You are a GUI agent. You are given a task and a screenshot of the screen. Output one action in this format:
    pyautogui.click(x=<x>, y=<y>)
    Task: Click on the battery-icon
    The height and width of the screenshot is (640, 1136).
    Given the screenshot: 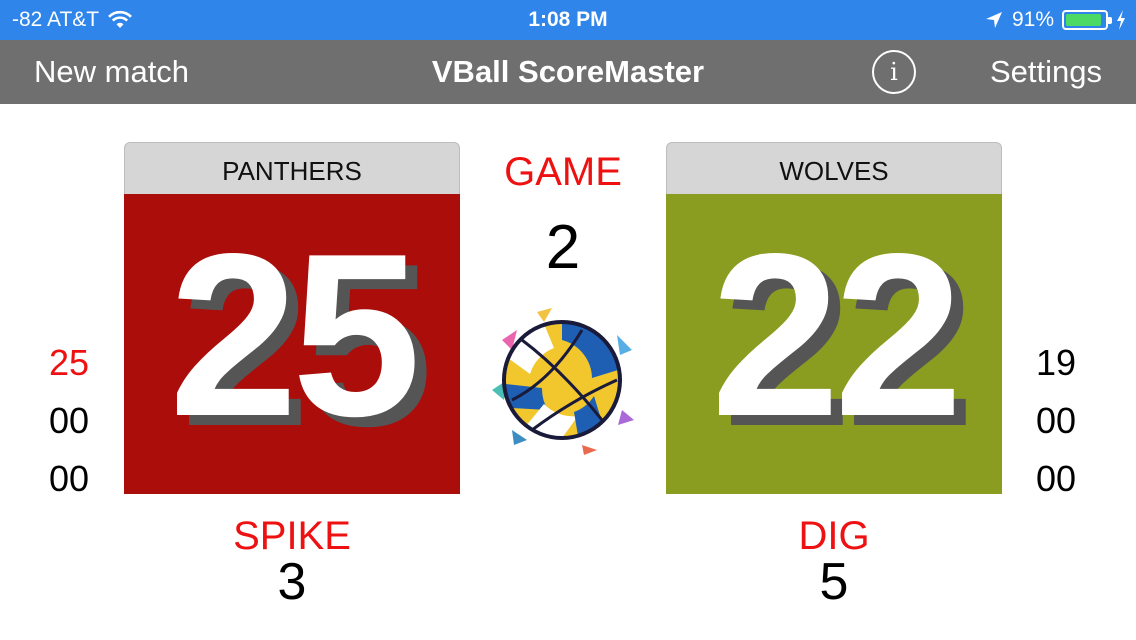 What is the action you would take?
    pyautogui.click(x=1087, y=20)
    